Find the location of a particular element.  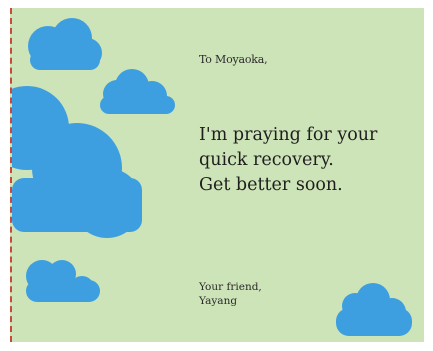

closing-block: Your friend, Yayang is located at coordinates (230, 294).